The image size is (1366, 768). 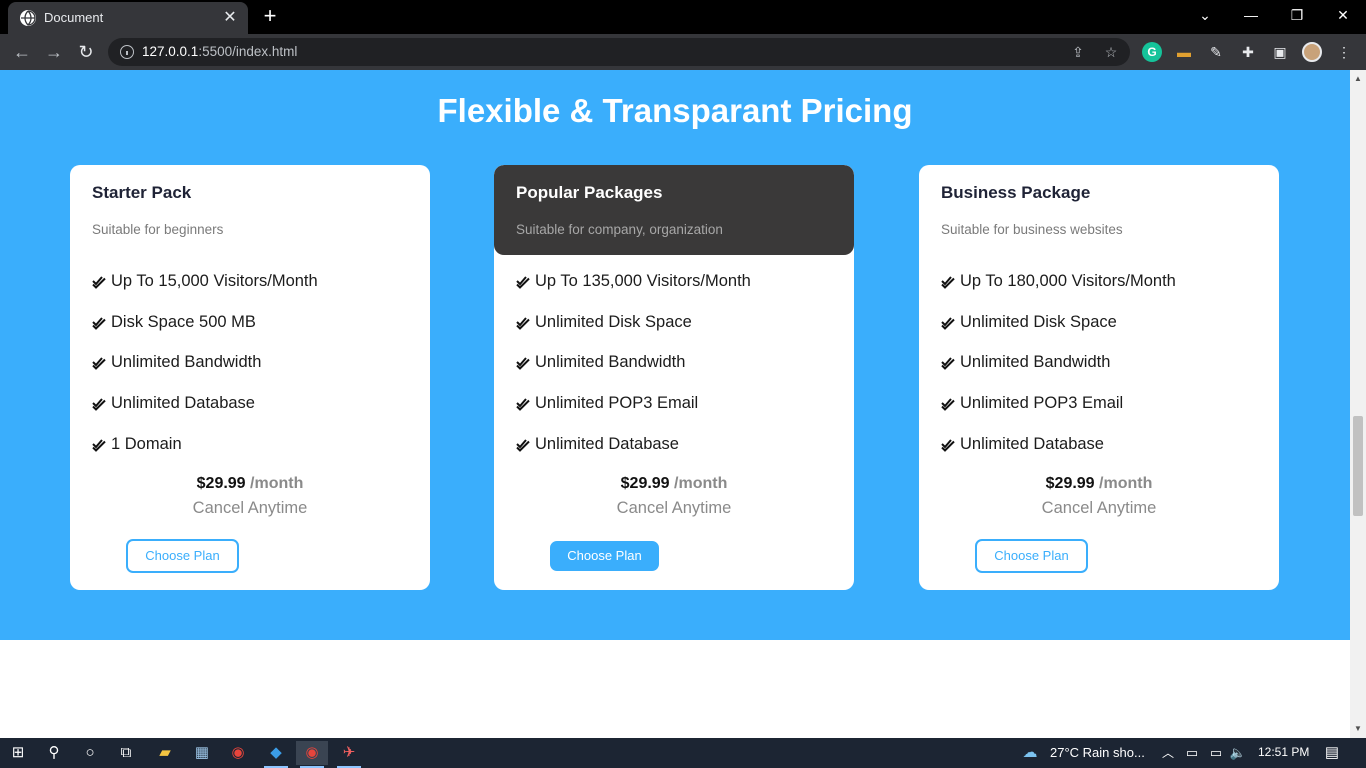 What do you see at coordinates (1332, 753) in the screenshot?
I see `notification-icon: ▤` at bounding box center [1332, 753].